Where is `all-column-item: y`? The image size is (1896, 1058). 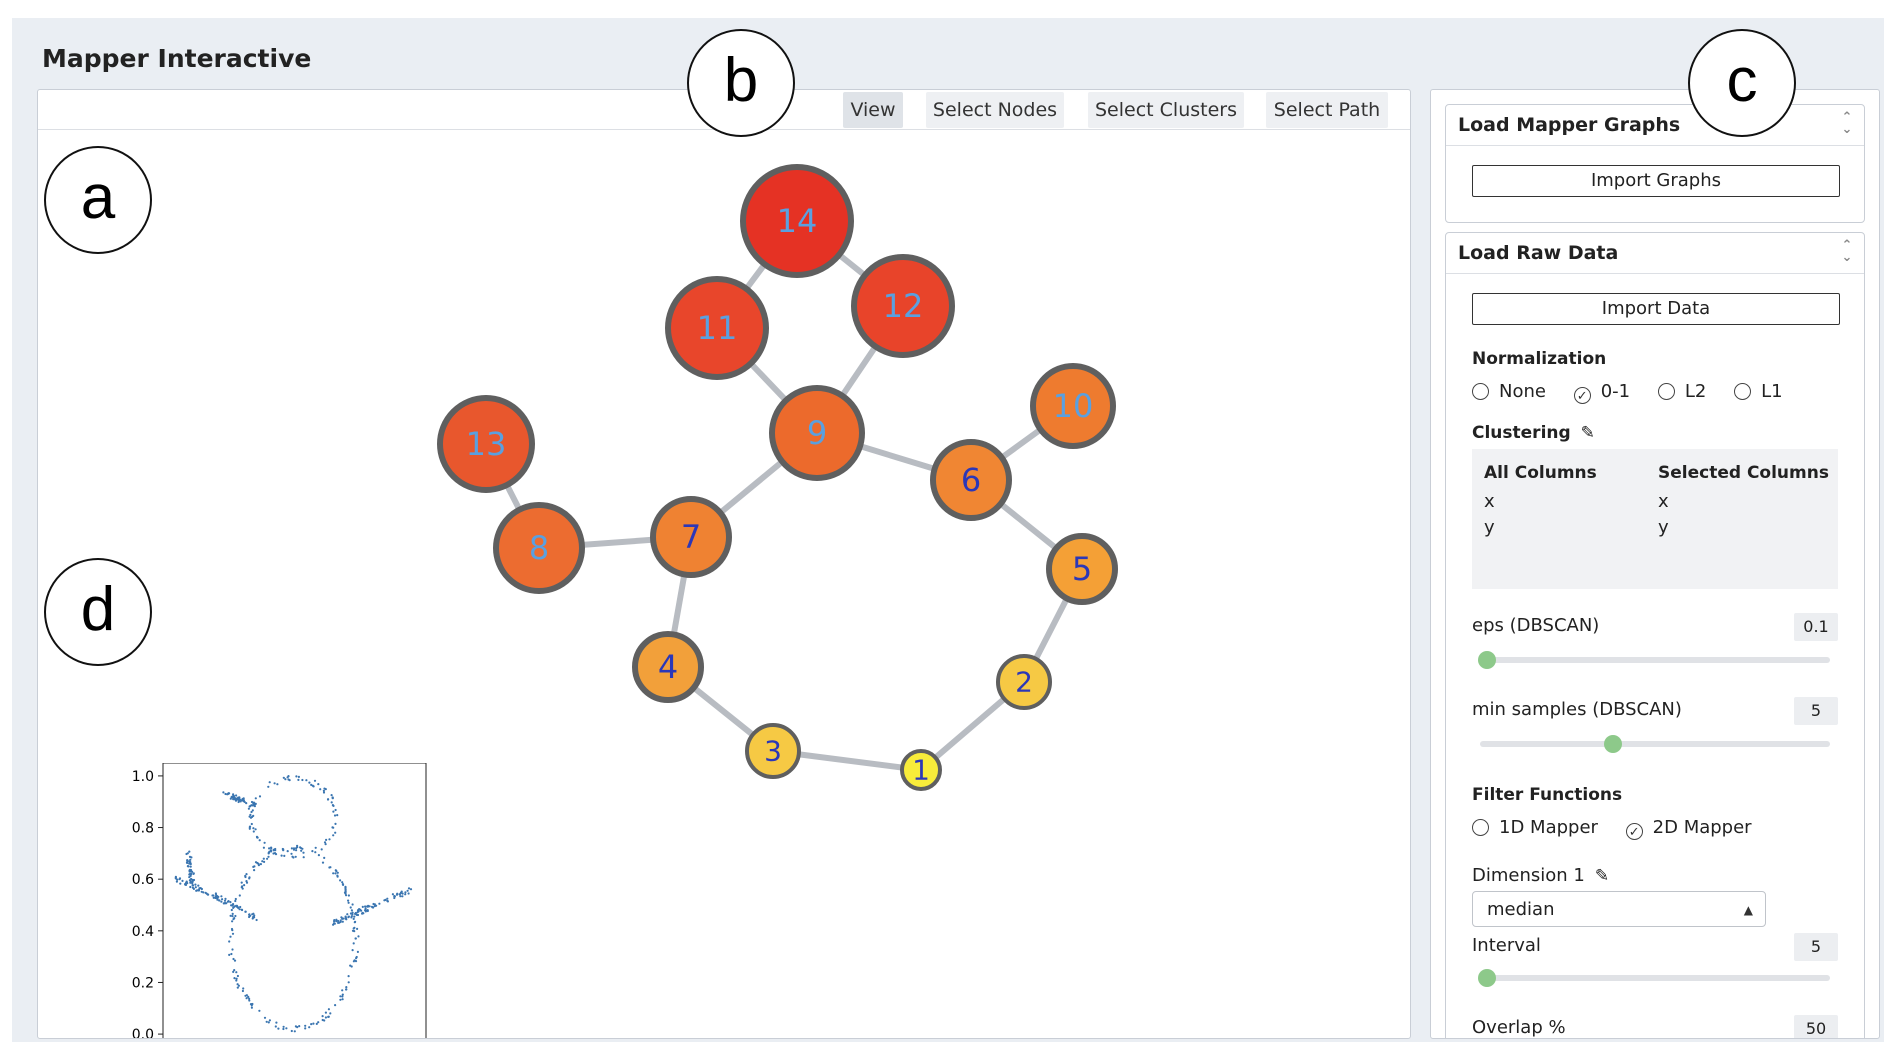 all-column-item: y is located at coordinates (1489, 527).